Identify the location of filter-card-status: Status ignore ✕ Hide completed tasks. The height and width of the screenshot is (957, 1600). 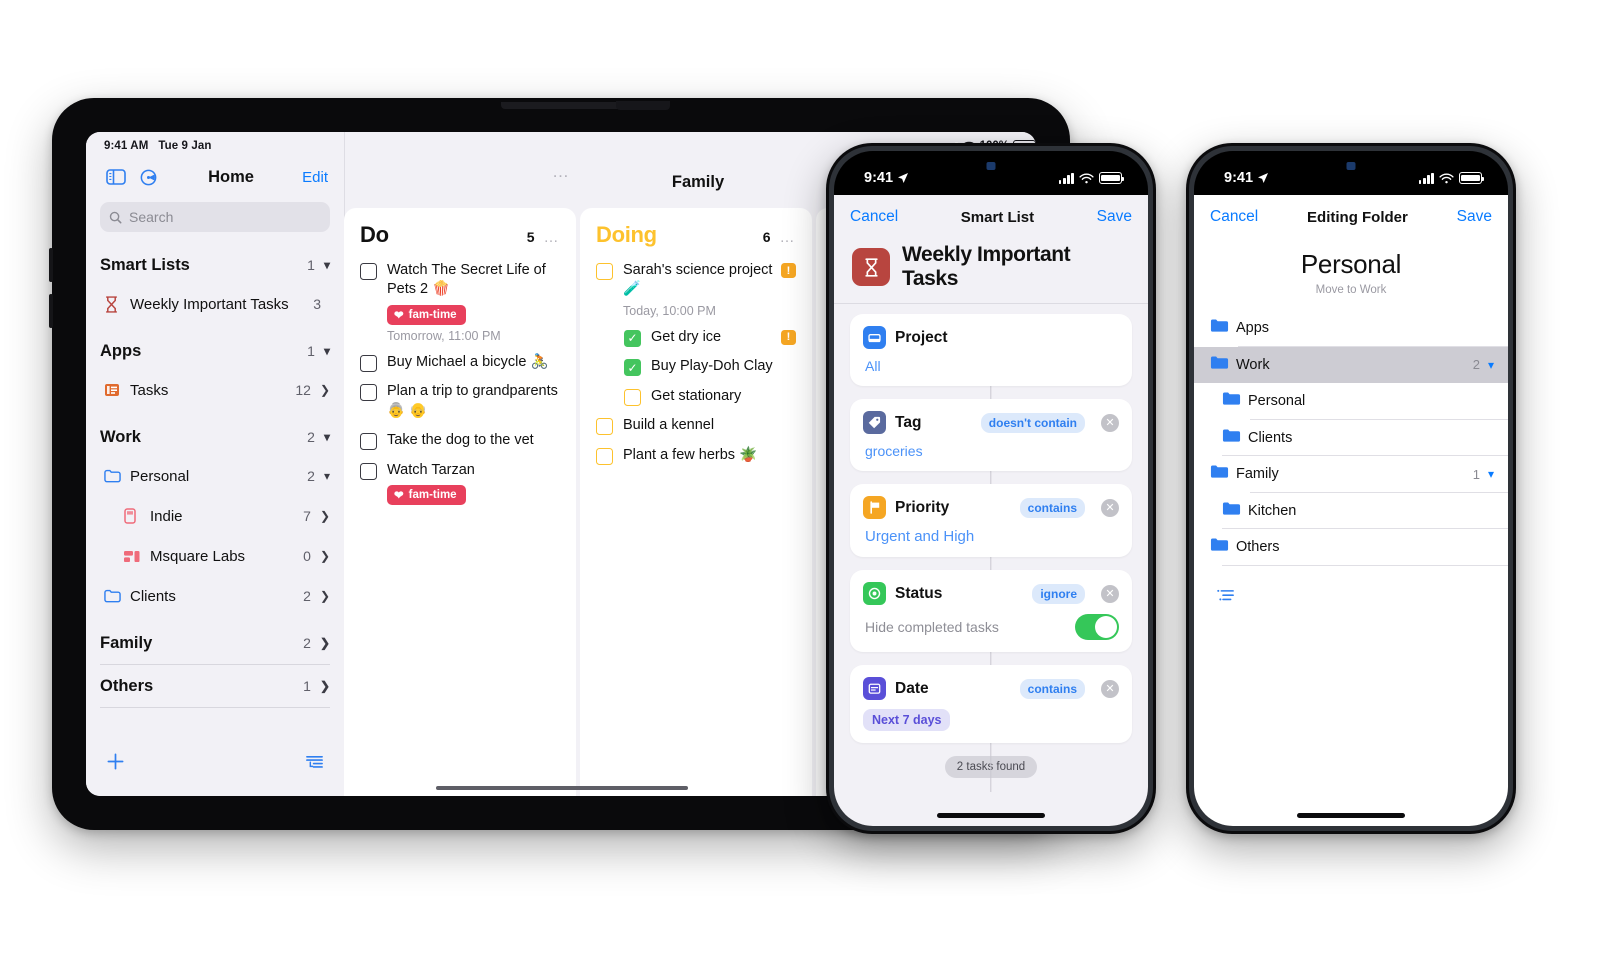
(991, 611).